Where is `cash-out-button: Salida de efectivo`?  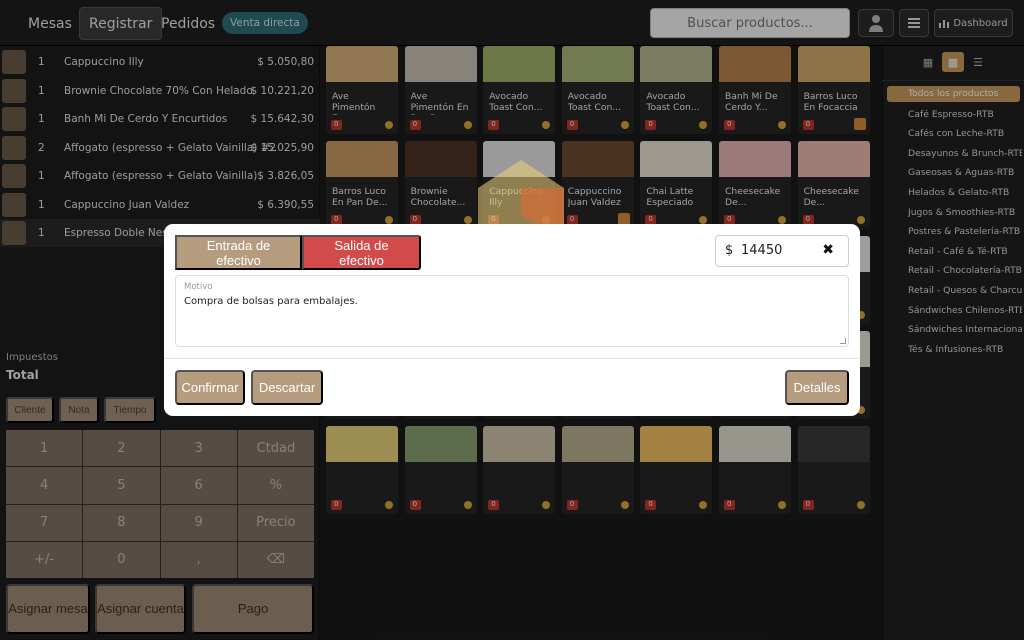 cash-out-button: Salida de efectivo is located at coordinates (361, 252).